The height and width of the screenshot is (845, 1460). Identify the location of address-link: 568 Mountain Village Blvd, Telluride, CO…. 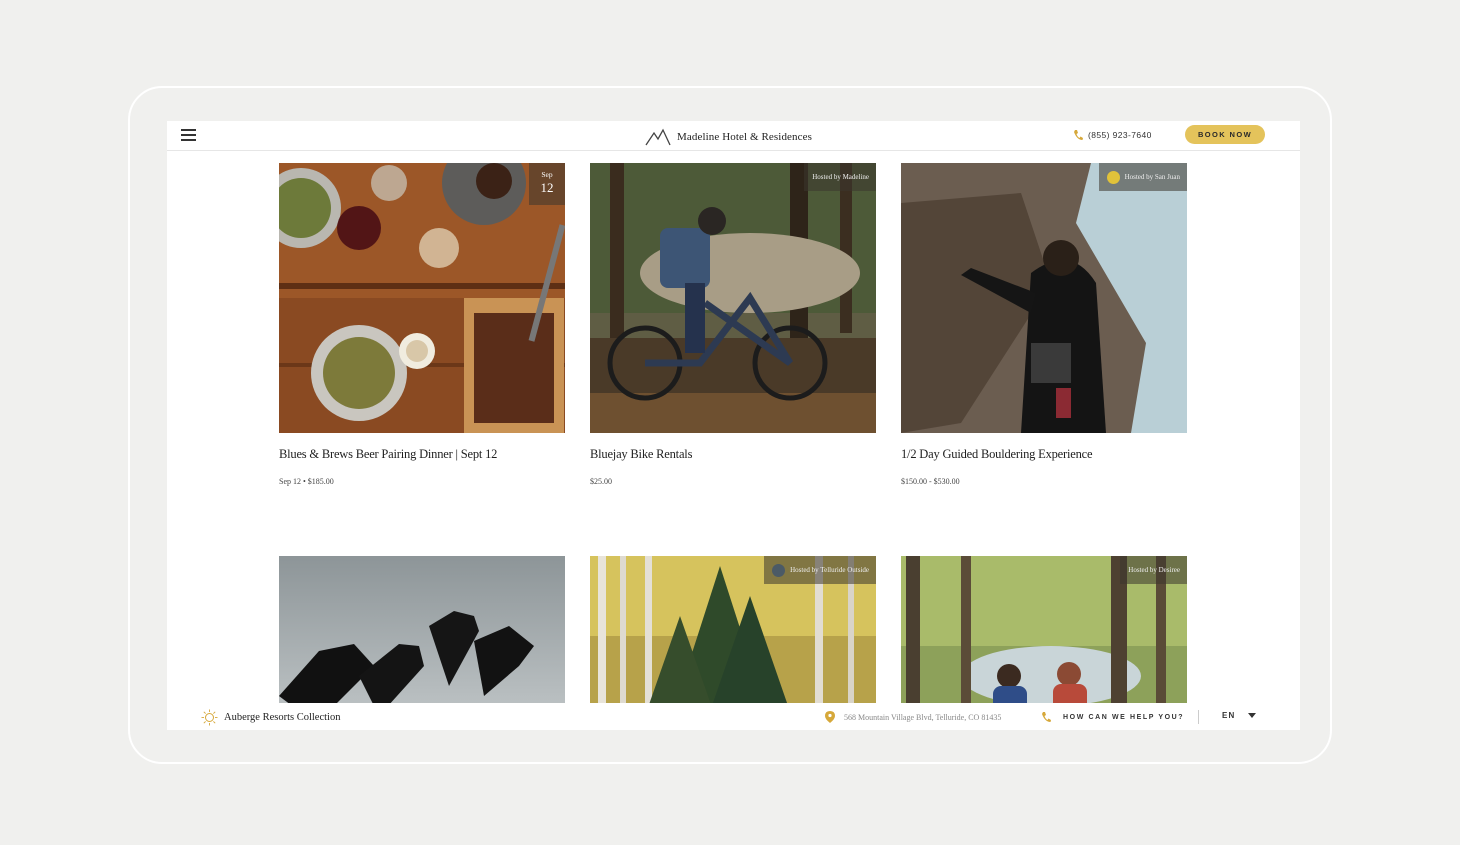
(913, 717).